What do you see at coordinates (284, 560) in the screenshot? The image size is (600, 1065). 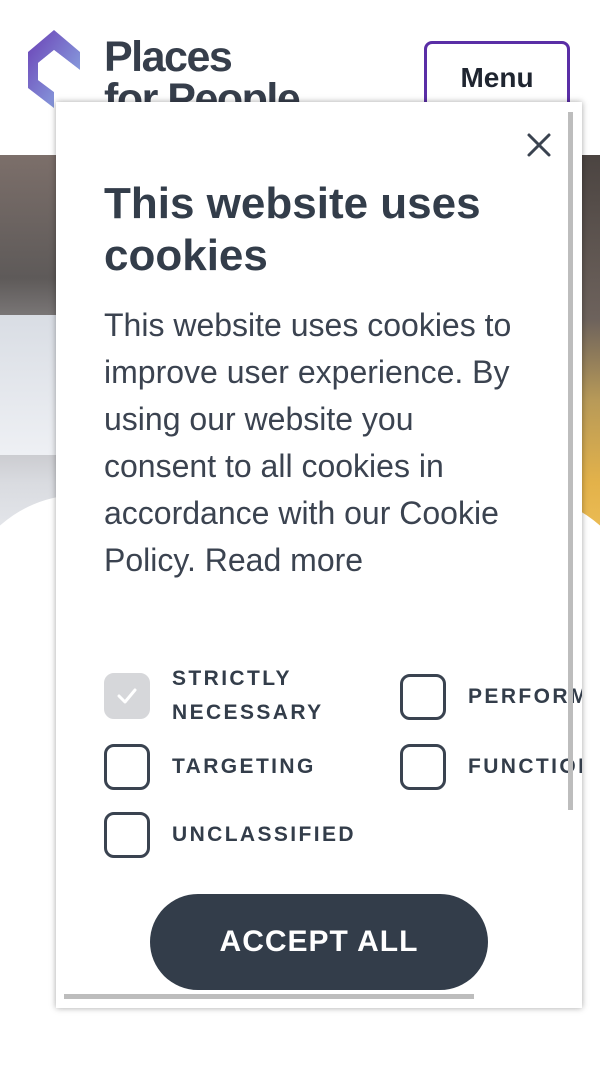 I see `read-more-link: Read more` at bounding box center [284, 560].